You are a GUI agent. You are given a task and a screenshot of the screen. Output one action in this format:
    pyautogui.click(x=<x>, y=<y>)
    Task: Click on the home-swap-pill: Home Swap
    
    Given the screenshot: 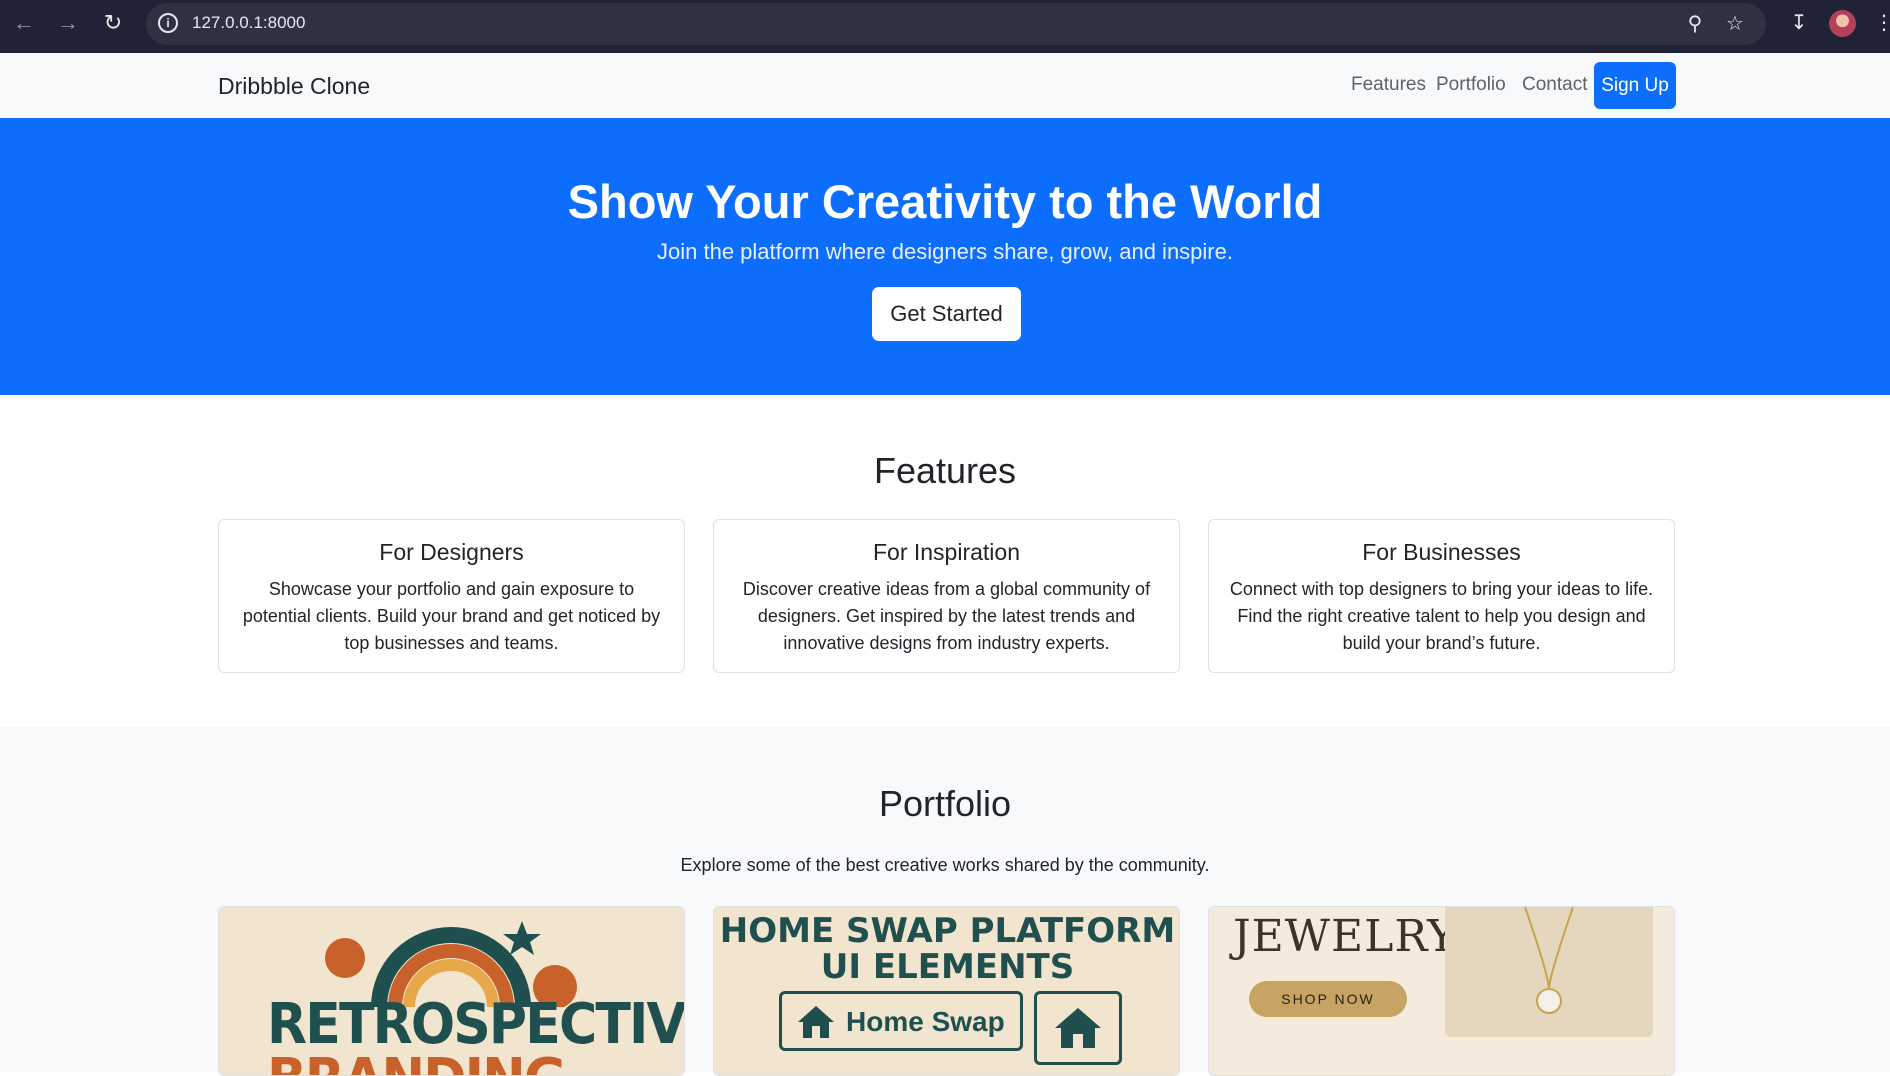 What is the action you would take?
    pyautogui.click(x=901, y=1021)
    